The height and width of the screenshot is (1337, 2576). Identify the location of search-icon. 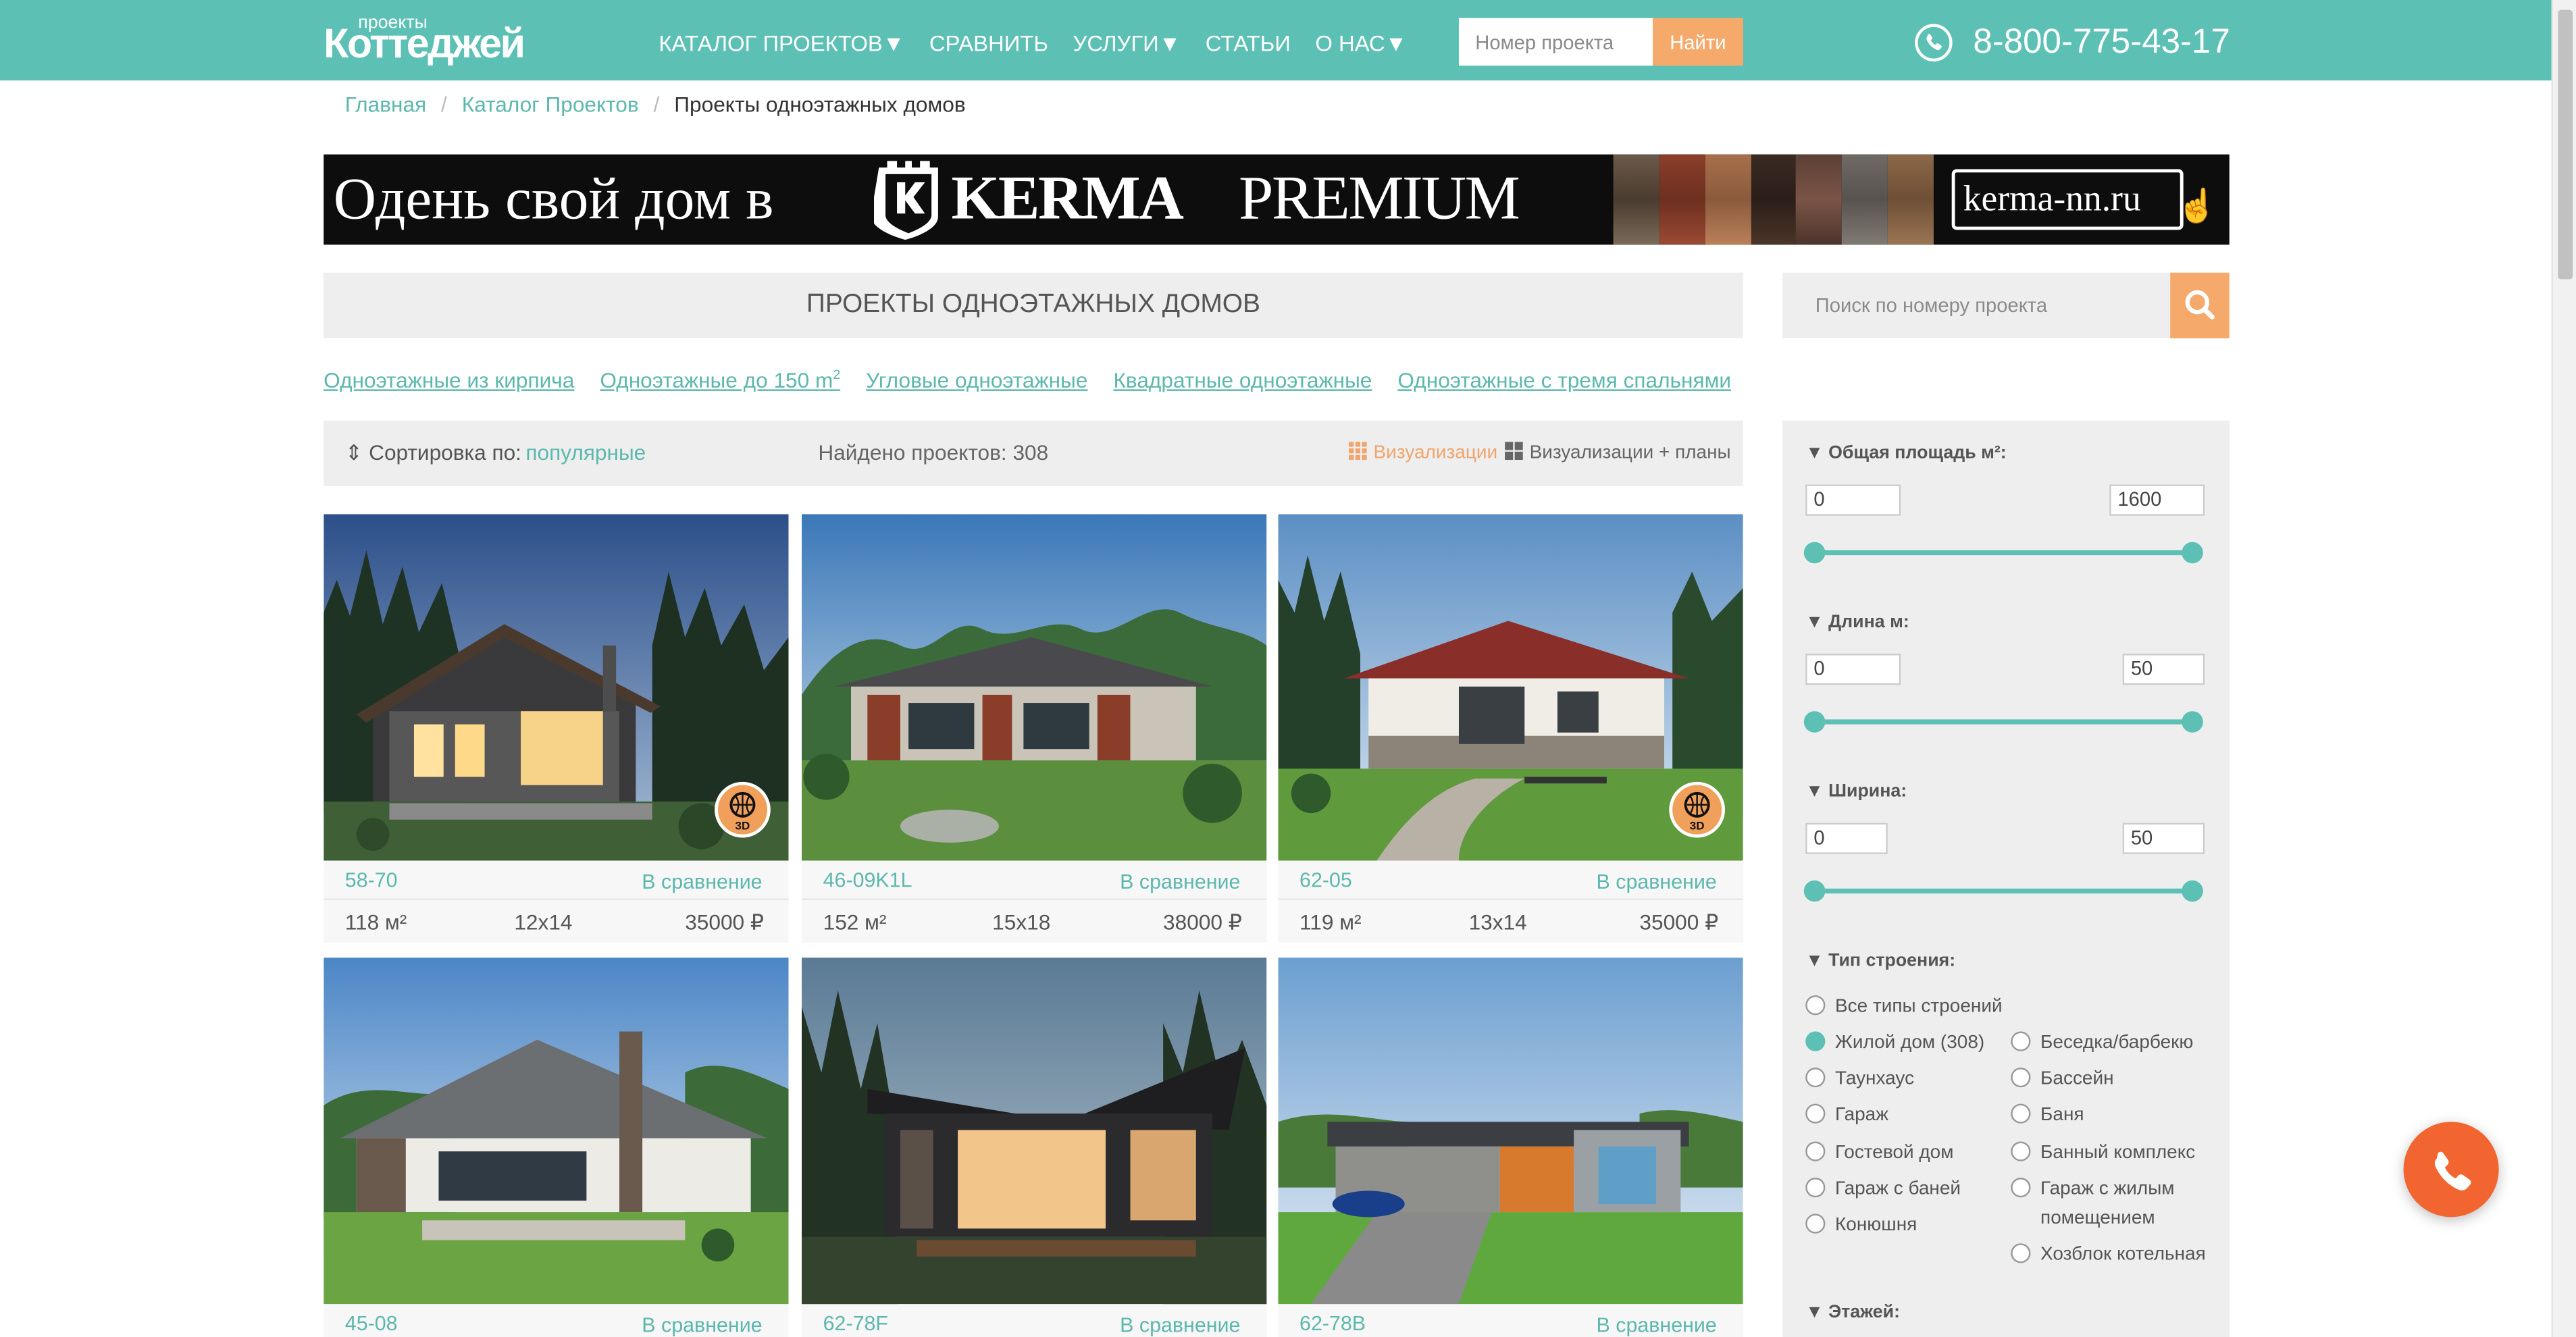
(2200, 305).